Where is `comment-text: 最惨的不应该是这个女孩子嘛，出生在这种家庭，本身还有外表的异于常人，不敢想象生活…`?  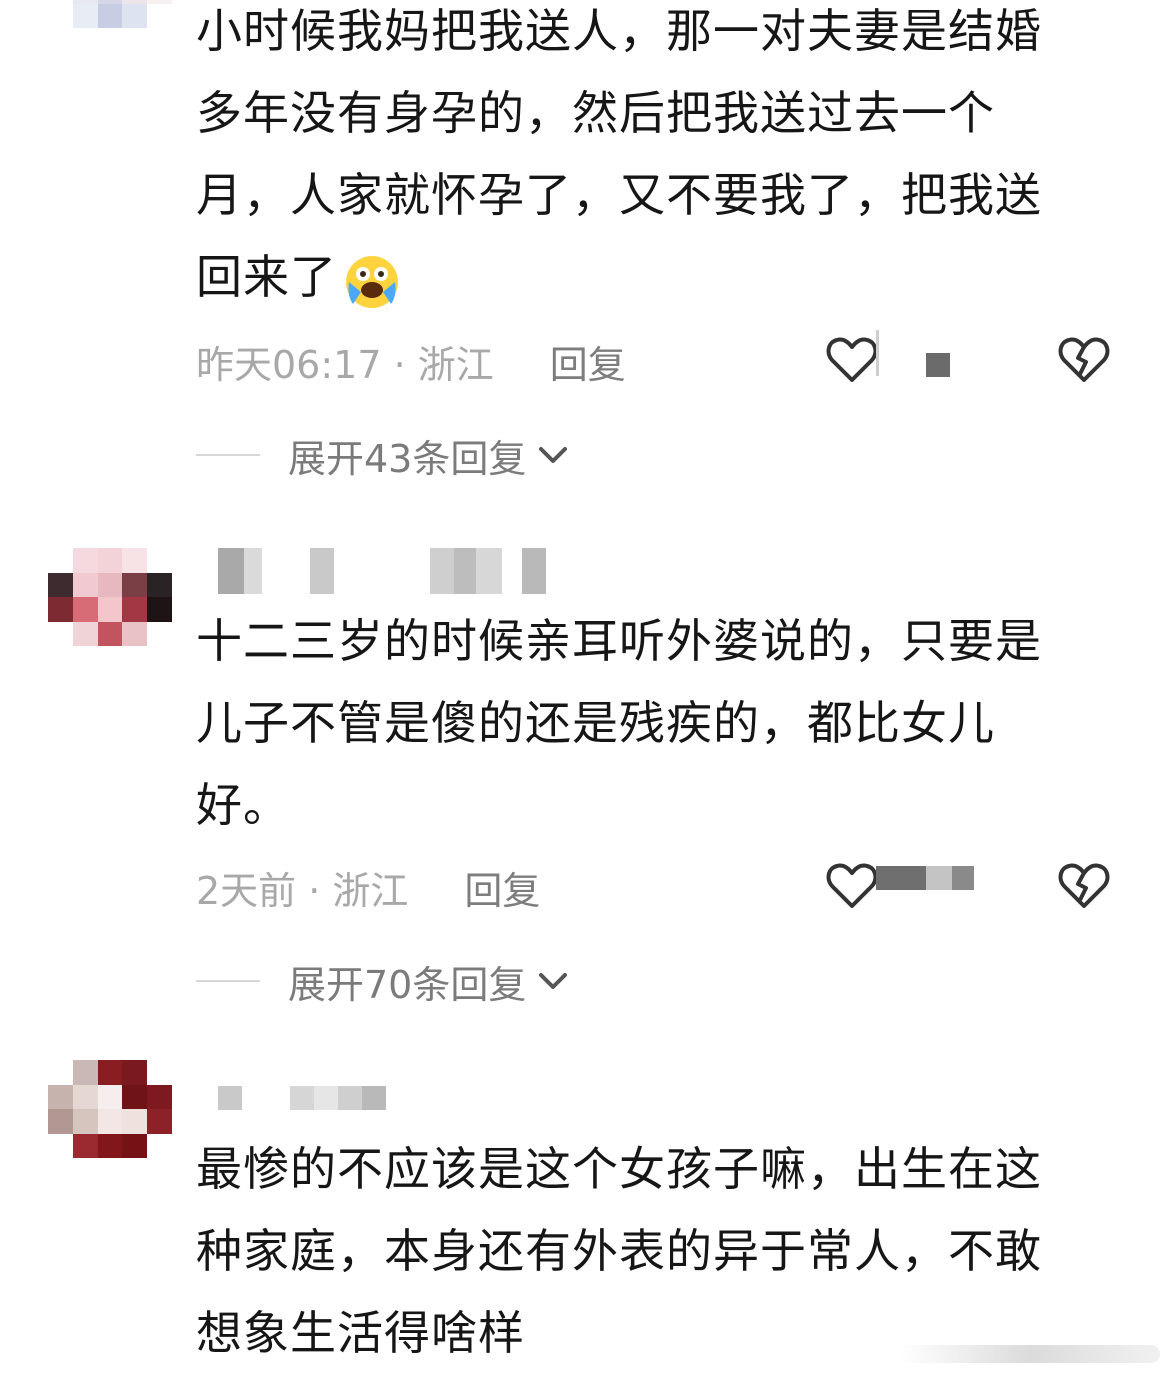
comment-text: 最惨的不应该是这个女孩子嘛，出生在这种家庭，本身还有外表的异于常人，不敢想象生活… is located at coordinates (619, 1251).